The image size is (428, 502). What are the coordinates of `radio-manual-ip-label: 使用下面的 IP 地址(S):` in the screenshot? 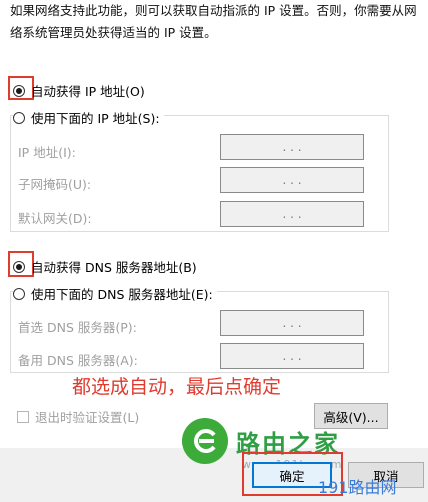 It's located at (95, 118).